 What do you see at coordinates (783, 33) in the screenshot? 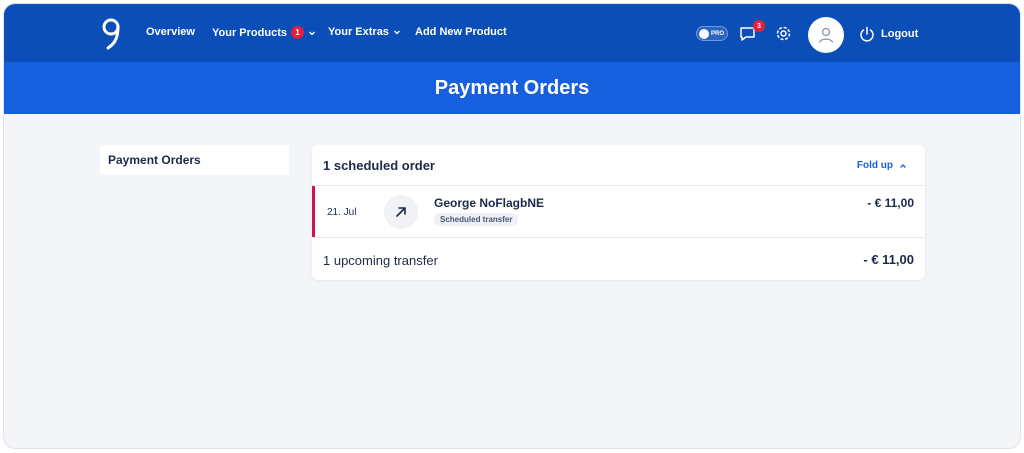
I see `settings-icon` at bounding box center [783, 33].